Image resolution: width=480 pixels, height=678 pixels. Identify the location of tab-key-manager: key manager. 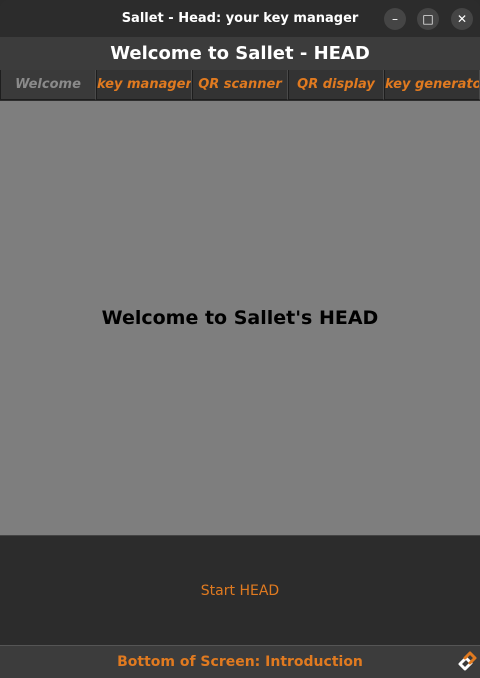
(144, 85).